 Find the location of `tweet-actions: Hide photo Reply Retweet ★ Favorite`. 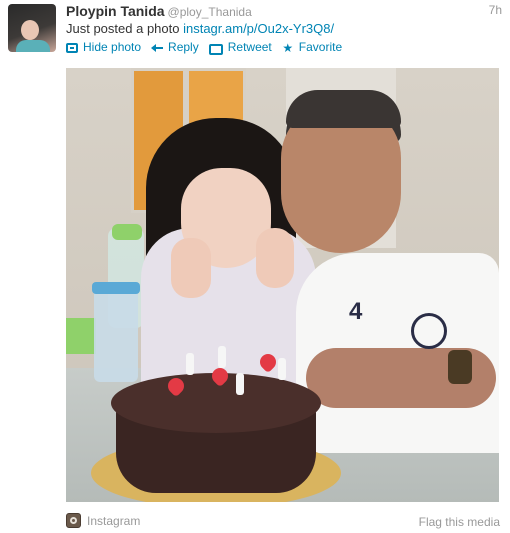

tweet-actions: Hide photo Reply Retweet ★ Favorite is located at coordinates (204, 47).